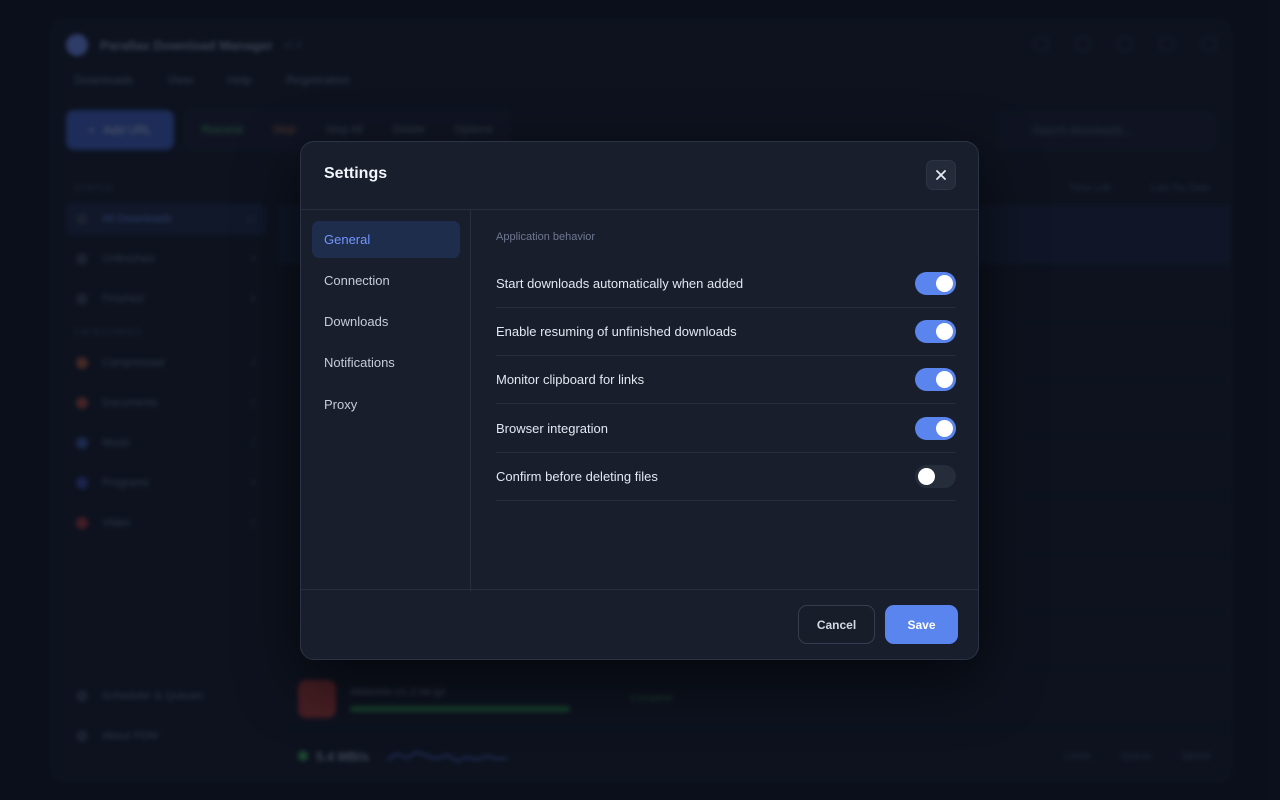 This screenshot has height=800, width=1280. What do you see at coordinates (726, 429) in the screenshot?
I see `setting-row-browser: Browser integration` at bounding box center [726, 429].